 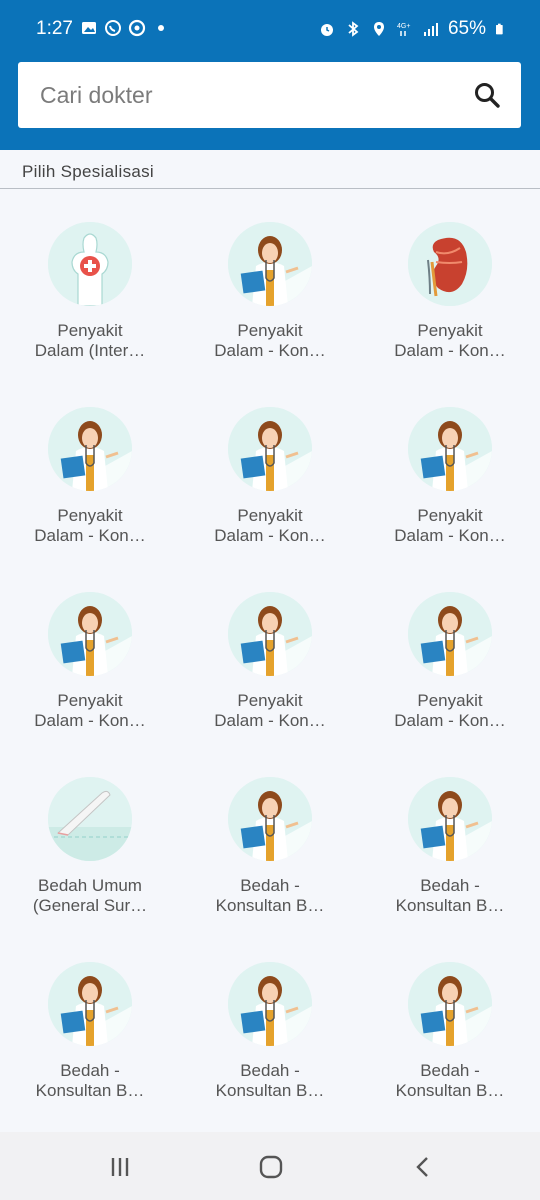 What do you see at coordinates (353, 29) in the screenshot?
I see `bluetooth-icon` at bounding box center [353, 29].